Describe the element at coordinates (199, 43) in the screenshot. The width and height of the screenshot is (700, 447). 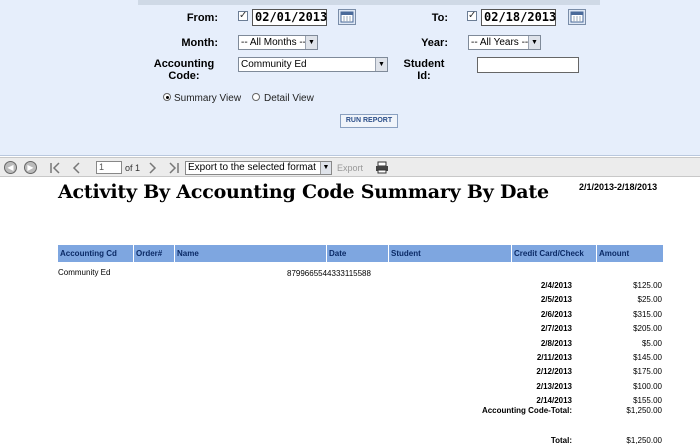
I see `month-label: Month:` at that location.